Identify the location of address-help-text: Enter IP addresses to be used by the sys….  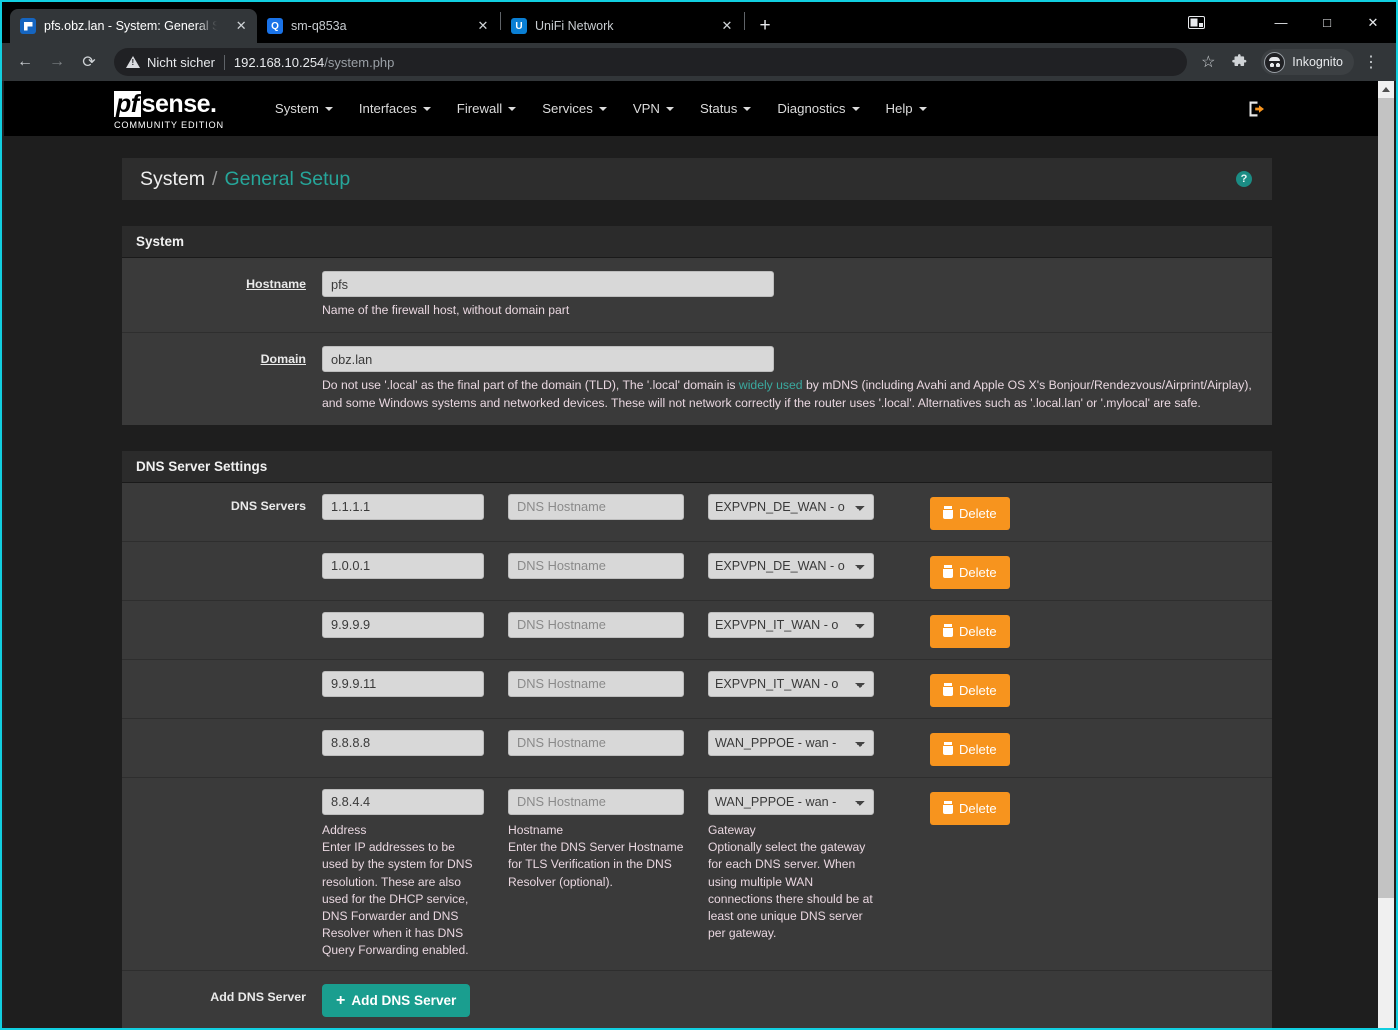
(397, 899).